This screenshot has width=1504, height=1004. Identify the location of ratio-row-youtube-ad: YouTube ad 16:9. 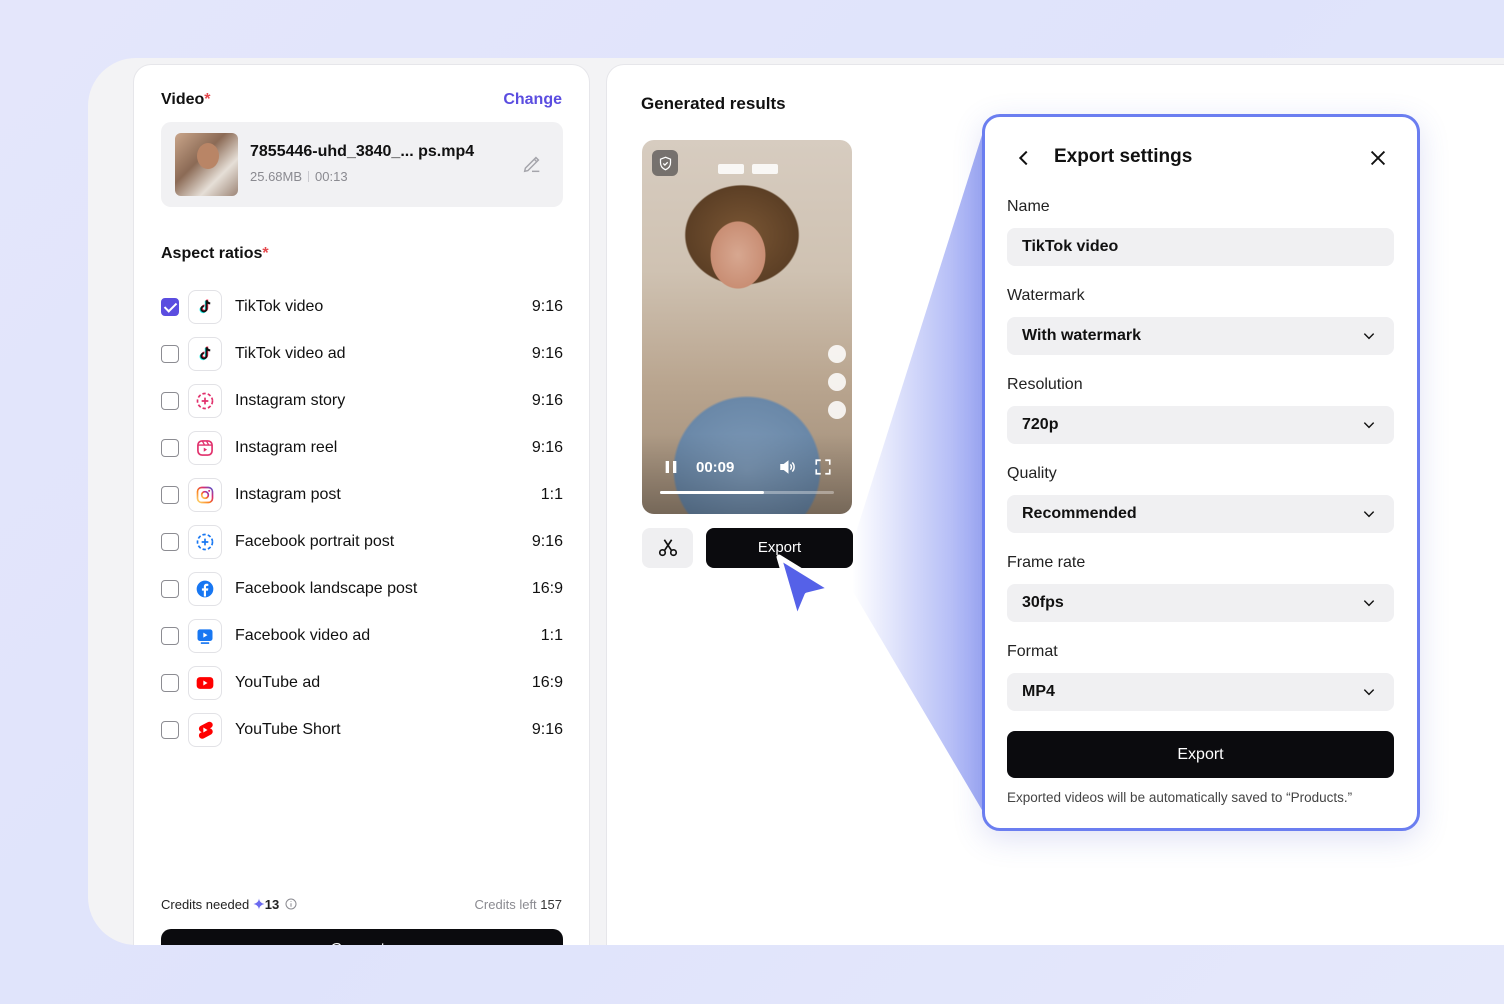
(362, 682).